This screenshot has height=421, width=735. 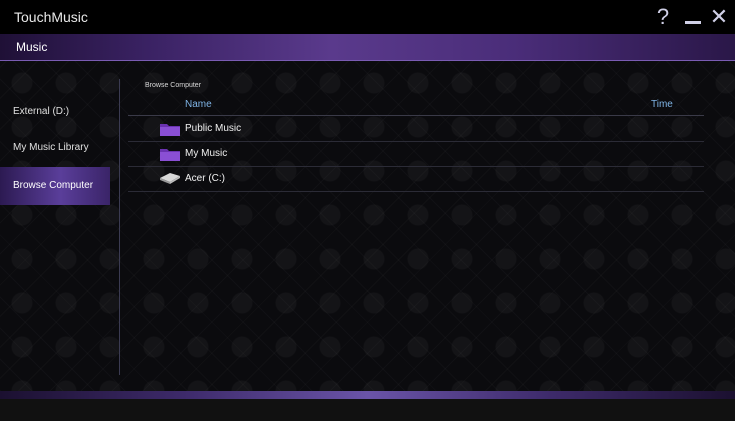 I want to click on close-icon: ✕, so click(x=719, y=16).